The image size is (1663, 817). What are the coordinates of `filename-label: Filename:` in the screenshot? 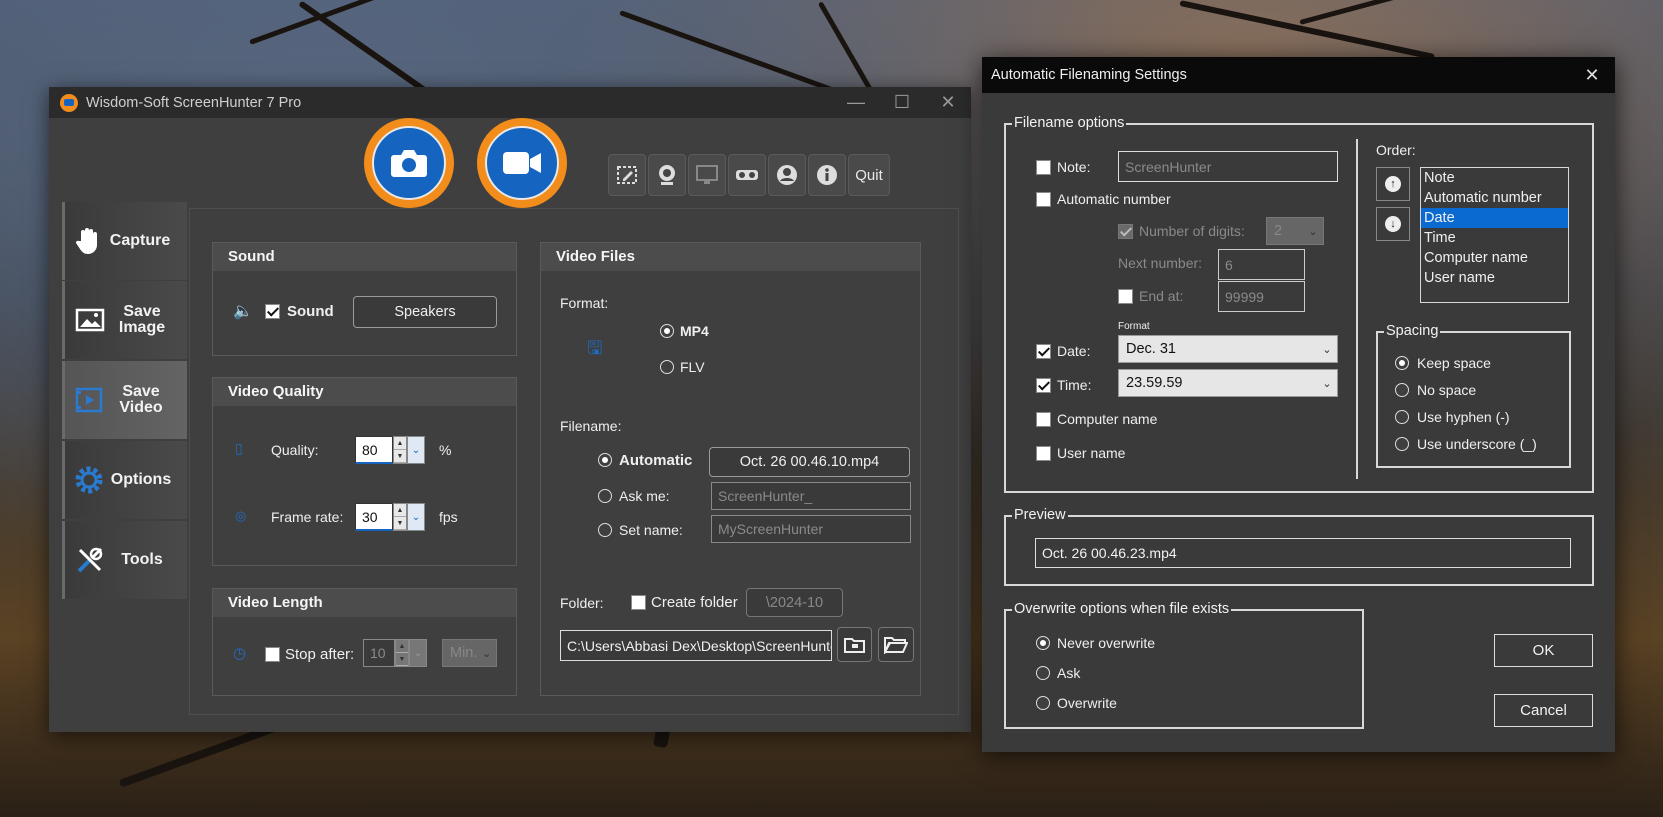 It's located at (591, 426).